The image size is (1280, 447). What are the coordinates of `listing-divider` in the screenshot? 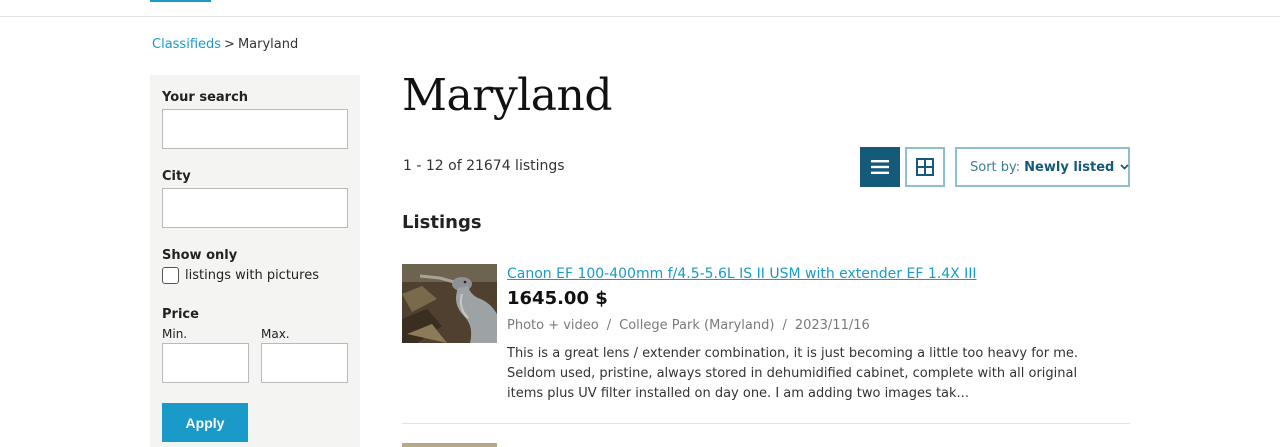 It's located at (766, 423).